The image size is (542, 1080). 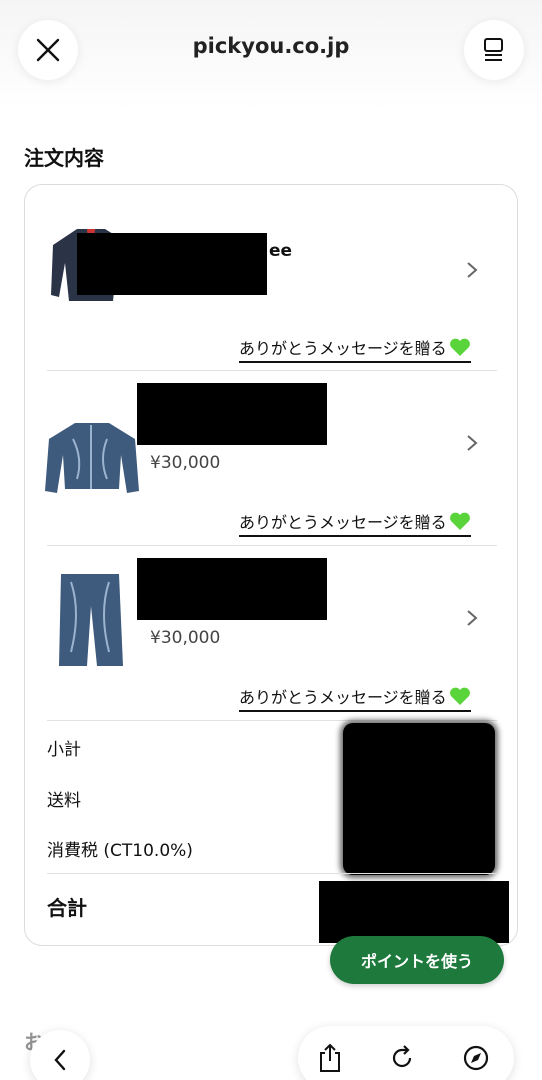 I want to click on chevron-left-icon, so click(x=60, y=1060).